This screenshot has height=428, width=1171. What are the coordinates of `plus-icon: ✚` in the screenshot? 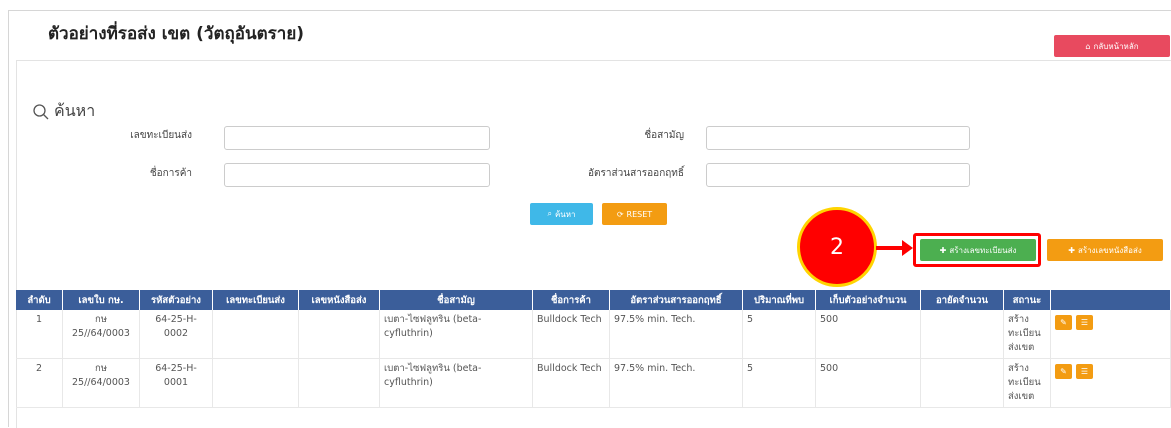 It's located at (1071, 250).